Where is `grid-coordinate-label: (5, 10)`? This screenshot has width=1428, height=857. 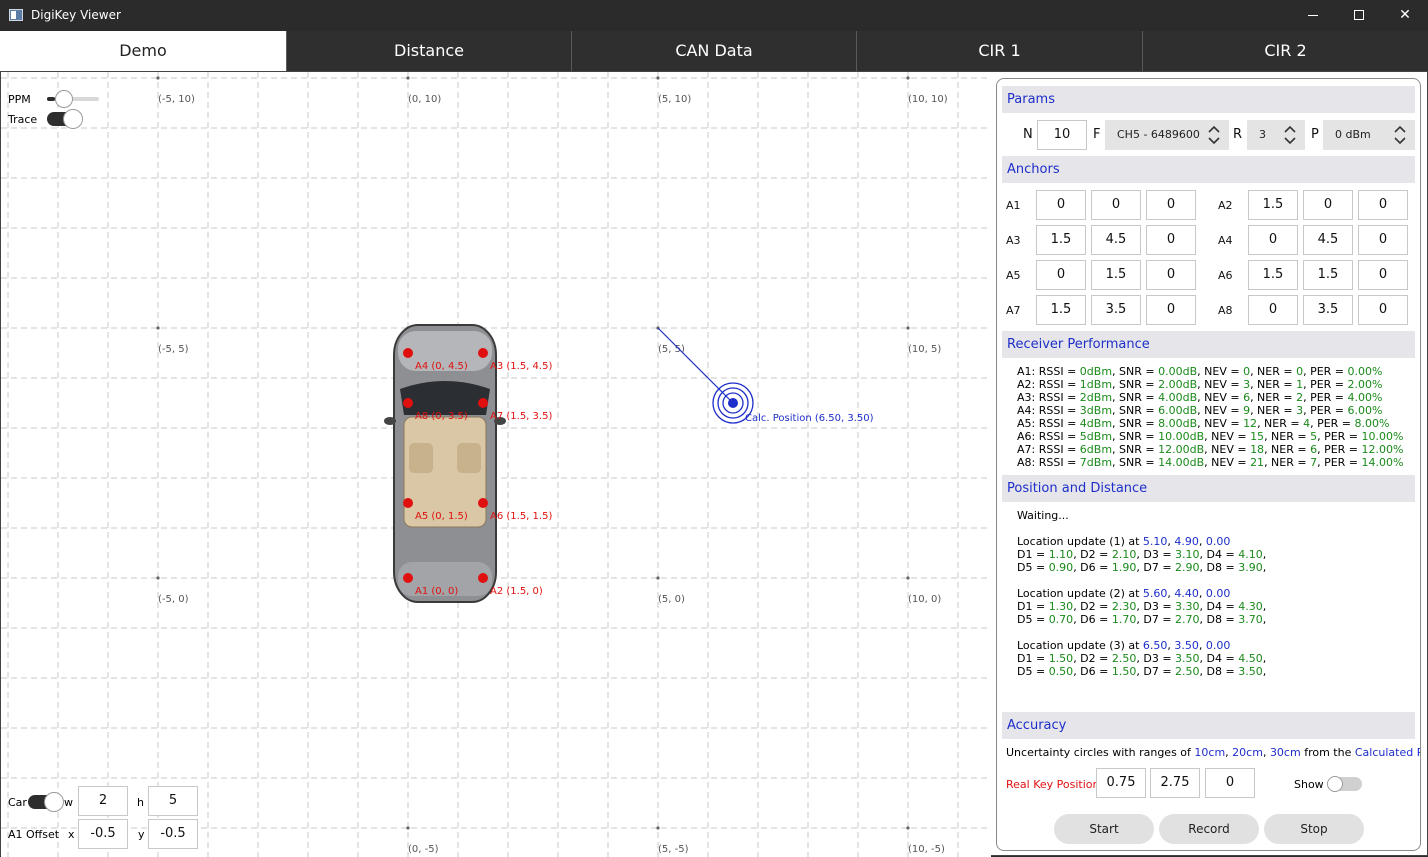
grid-coordinate-label: (5, 10) is located at coordinates (674, 99).